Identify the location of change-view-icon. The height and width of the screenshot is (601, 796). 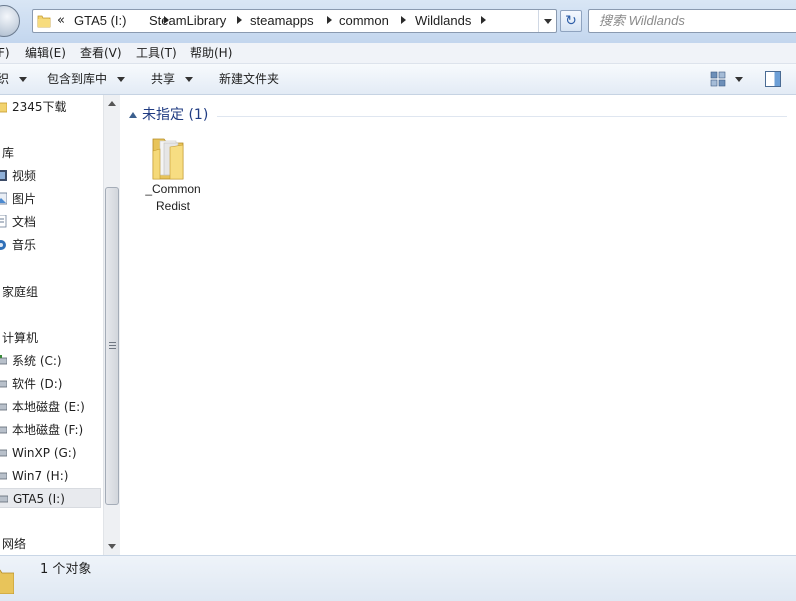
(718, 79).